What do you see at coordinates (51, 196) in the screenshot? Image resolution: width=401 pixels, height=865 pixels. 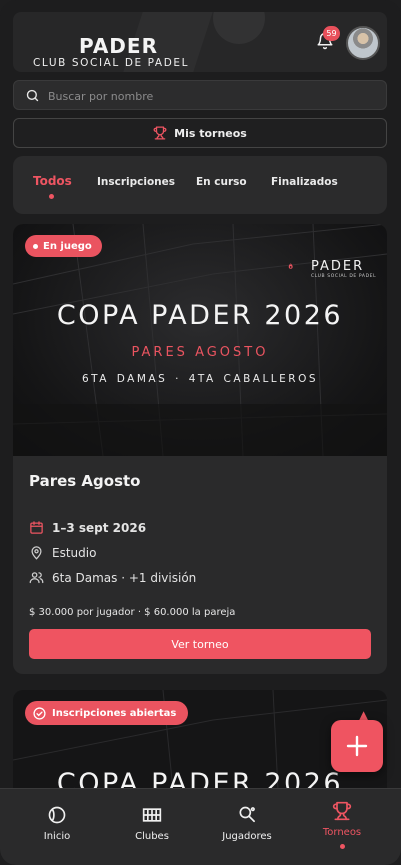 I see `active-tab-indicator` at bounding box center [51, 196].